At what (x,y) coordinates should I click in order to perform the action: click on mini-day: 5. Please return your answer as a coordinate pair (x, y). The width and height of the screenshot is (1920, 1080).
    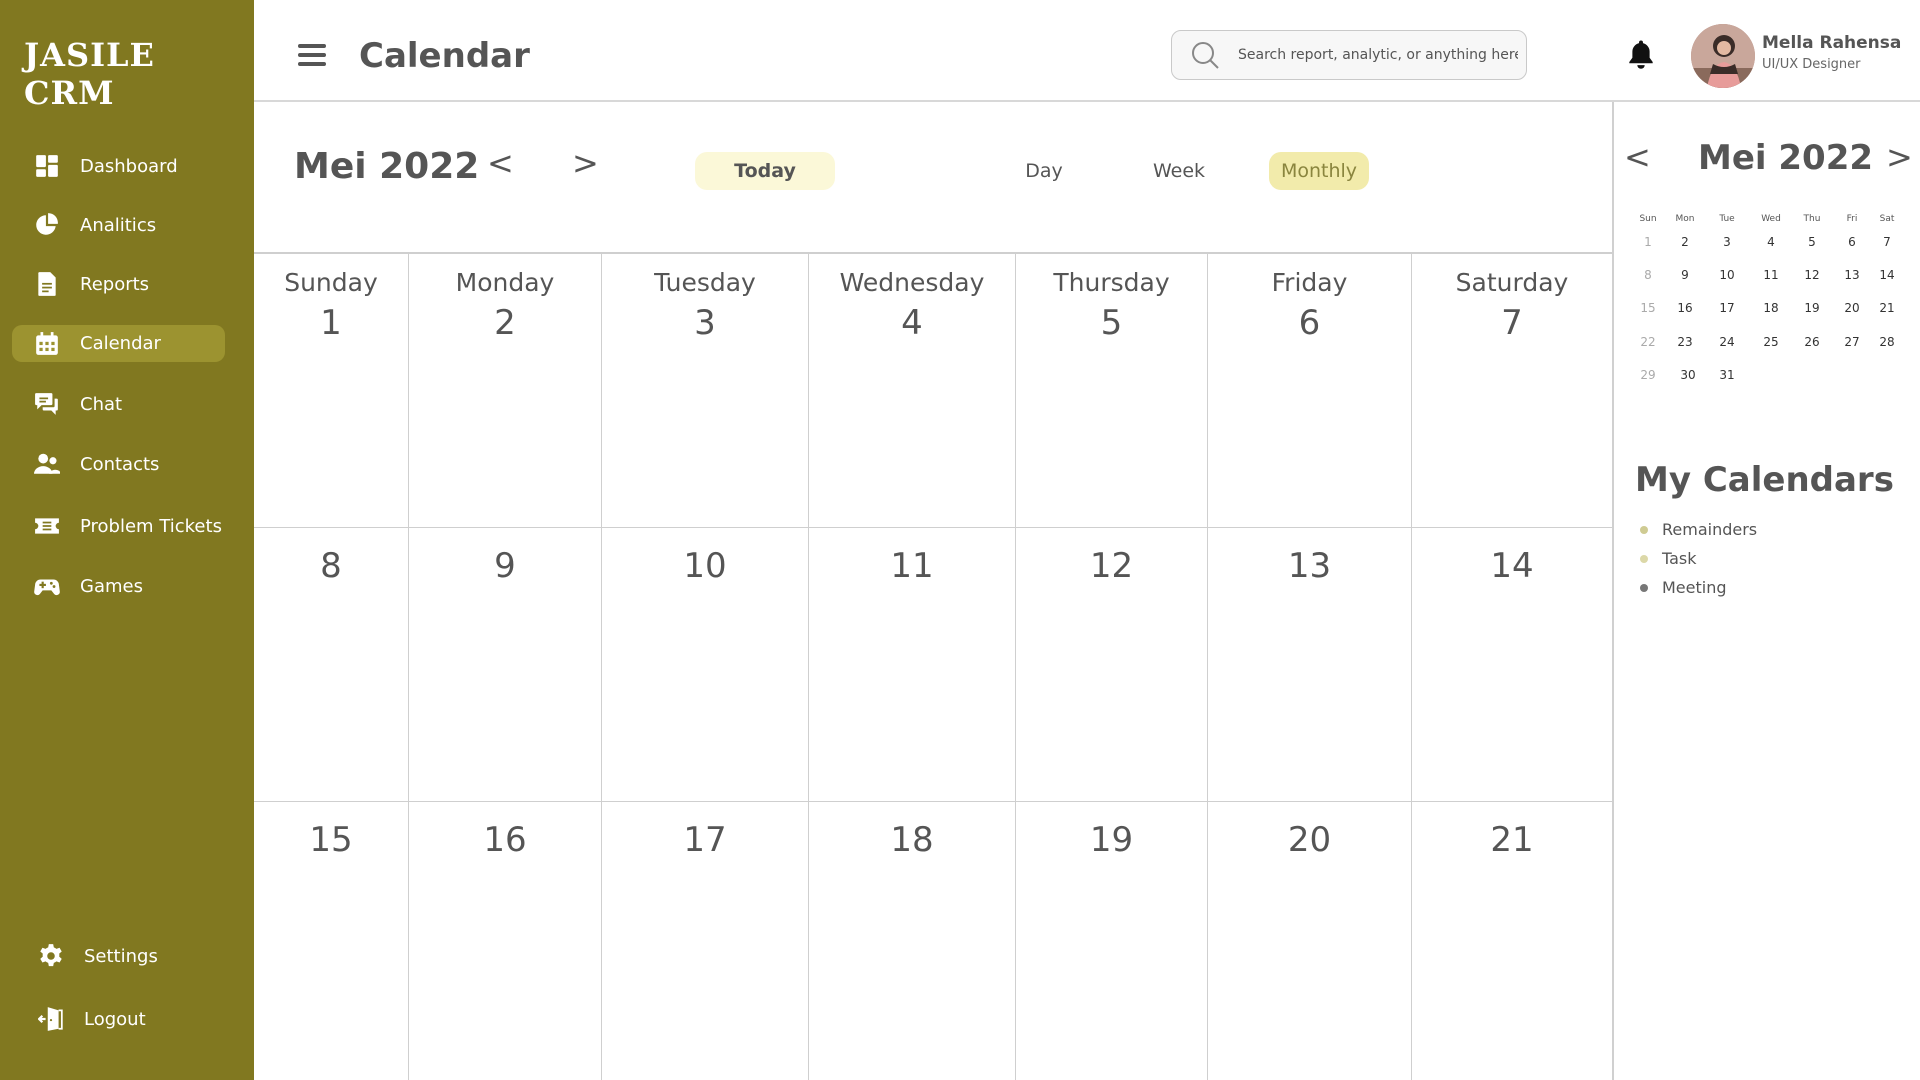
    Looking at the image, I should click on (1812, 242).